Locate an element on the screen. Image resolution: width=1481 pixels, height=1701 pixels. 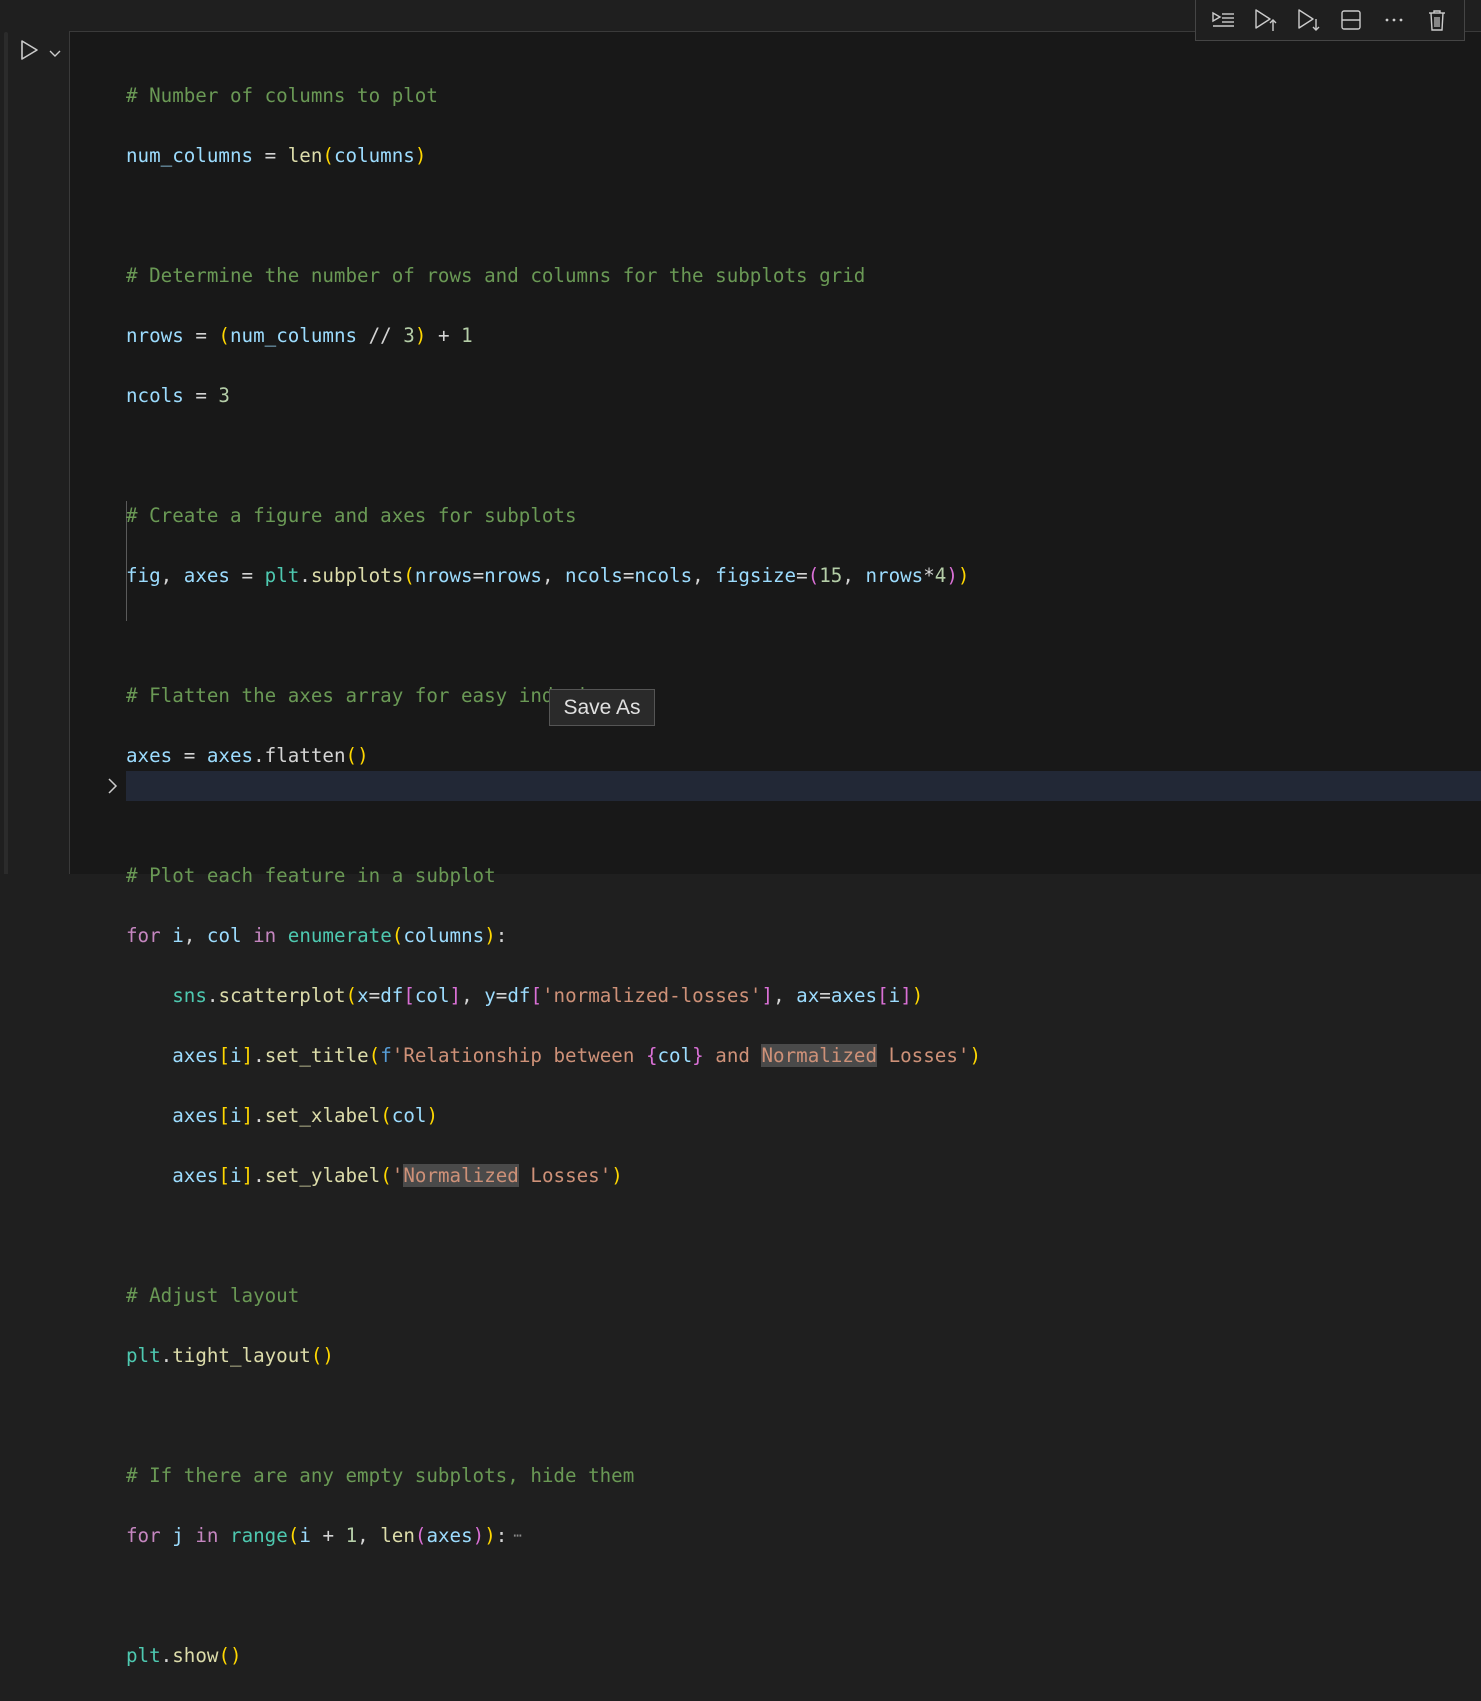
code-line-6: ncols = 3 is located at coordinates (553, 396).